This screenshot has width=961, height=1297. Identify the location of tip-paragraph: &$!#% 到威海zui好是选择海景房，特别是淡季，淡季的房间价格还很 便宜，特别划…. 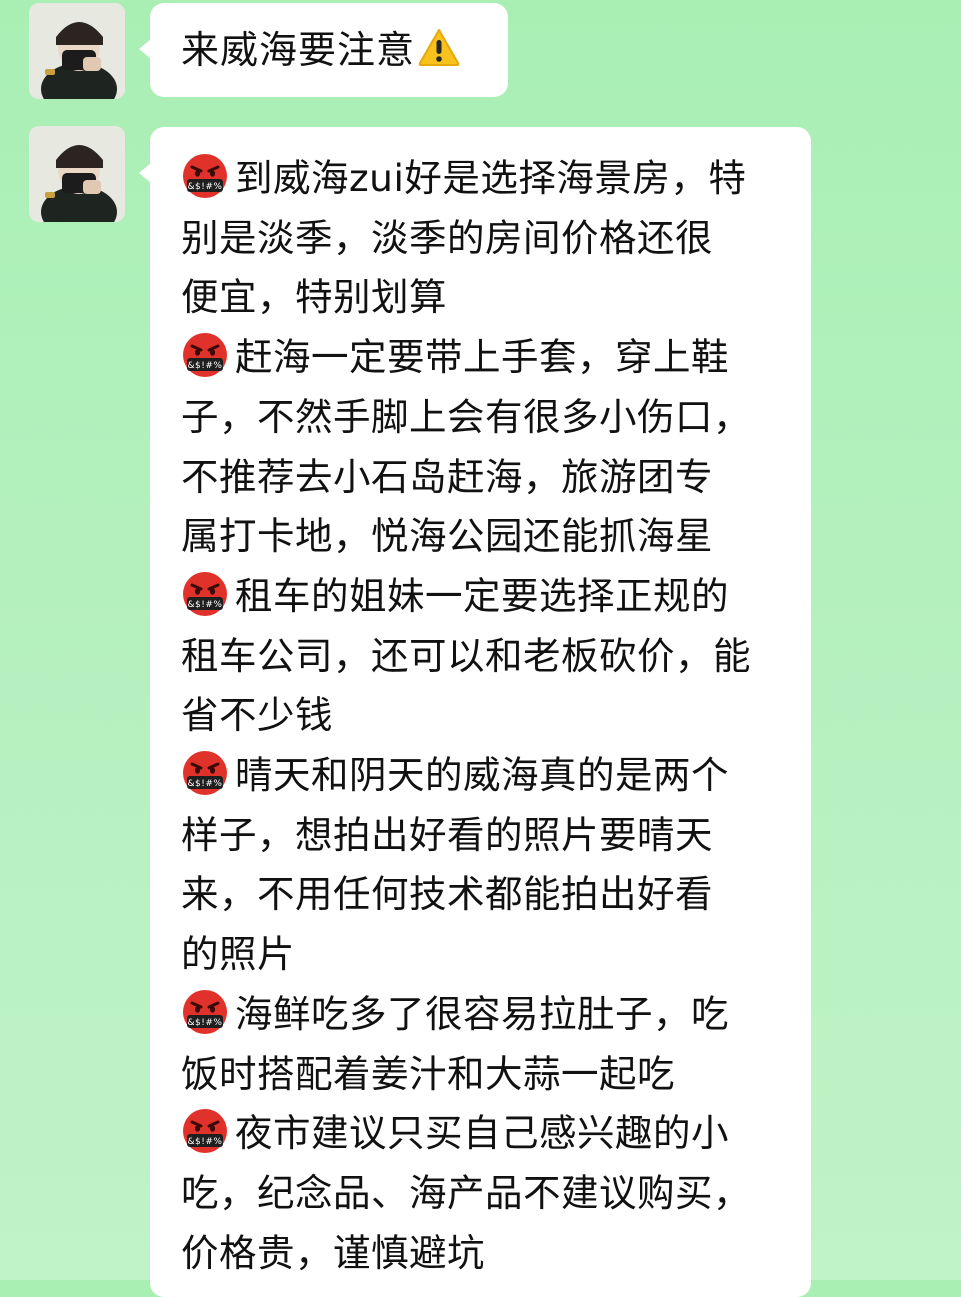
(485, 238).